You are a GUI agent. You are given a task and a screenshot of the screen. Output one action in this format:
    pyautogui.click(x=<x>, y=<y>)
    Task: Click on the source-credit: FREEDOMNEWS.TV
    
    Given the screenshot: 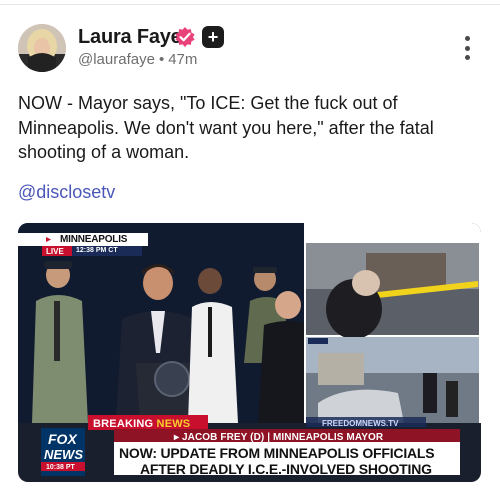 What is the action you would take?
    pyautogui.click(x=360, y=423)
    